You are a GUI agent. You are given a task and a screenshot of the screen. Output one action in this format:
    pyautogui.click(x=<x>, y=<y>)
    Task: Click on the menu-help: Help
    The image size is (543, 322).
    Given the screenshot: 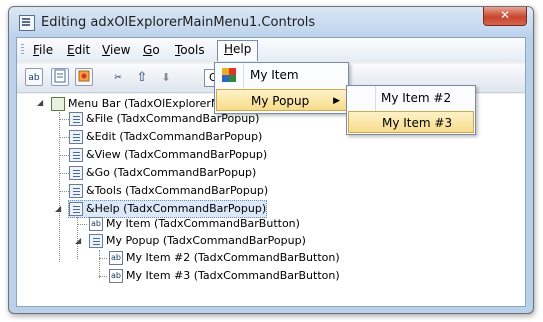 What is the action you would take?
    pyautogui.click(x=238, y=50)
    